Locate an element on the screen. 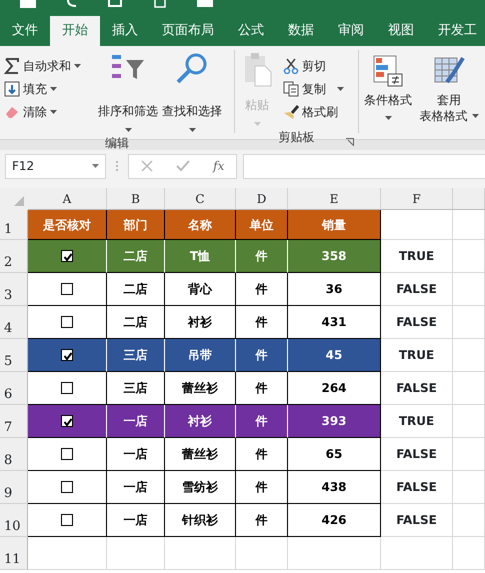 The width and height of the screenshot is (485, 573). row-header: 4 is located at coordinates (14, 322).